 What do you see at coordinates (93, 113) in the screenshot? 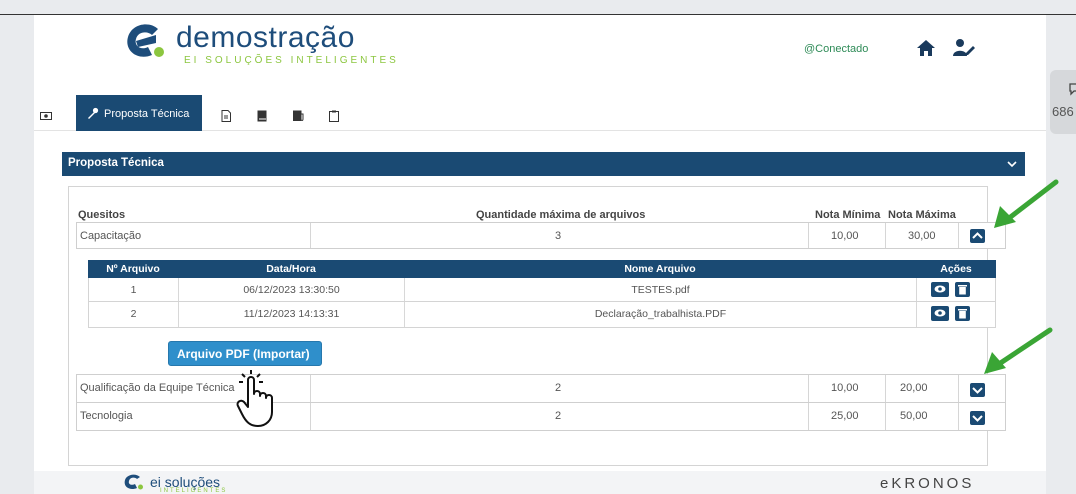
I see `wrench-icon` at bounding box center [93, 113].